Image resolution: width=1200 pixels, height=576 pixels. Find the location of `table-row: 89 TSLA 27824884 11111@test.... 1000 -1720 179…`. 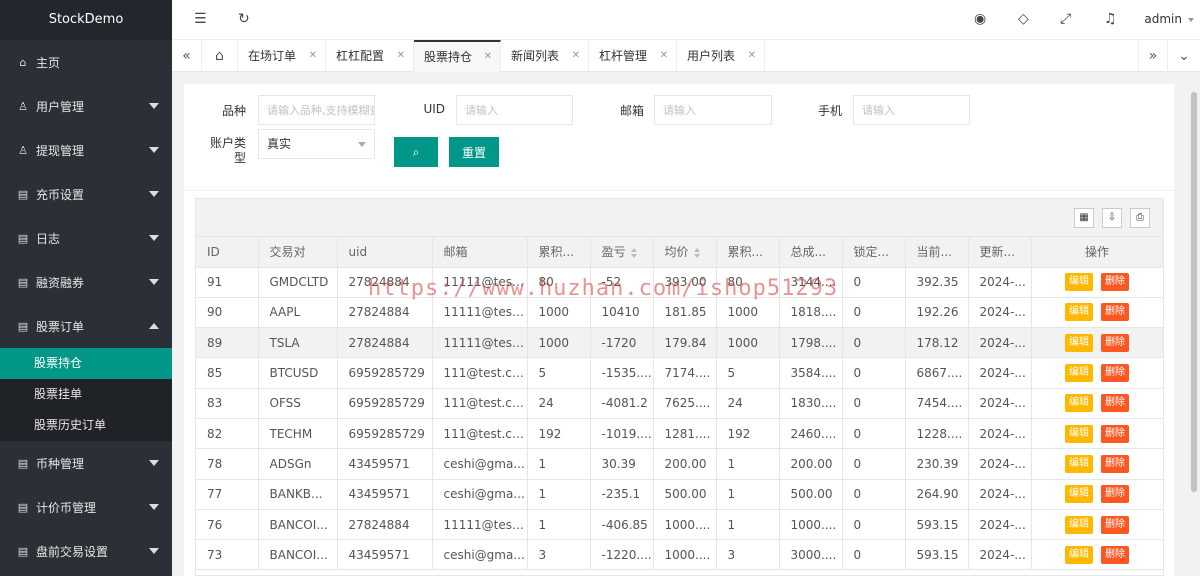

table-row: 89 TSLA 27824884 11111@test.... 1000 -1720 179… is located at coordinates (679, 343).